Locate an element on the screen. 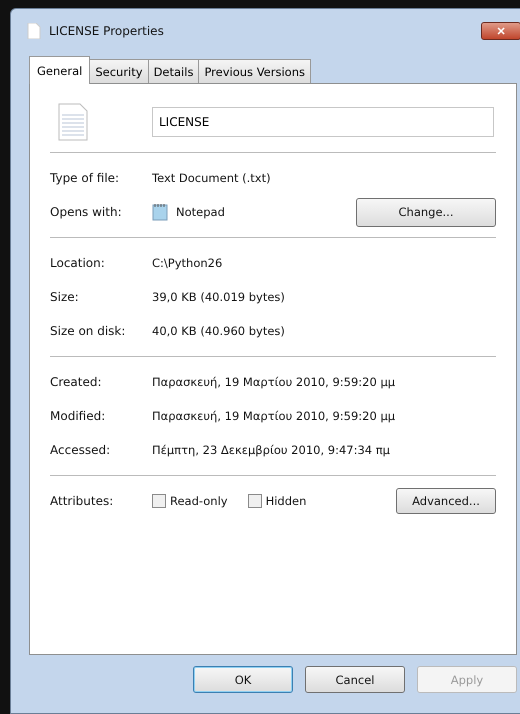  file-name-field: LICENSE is located at coordinates (323, 122).